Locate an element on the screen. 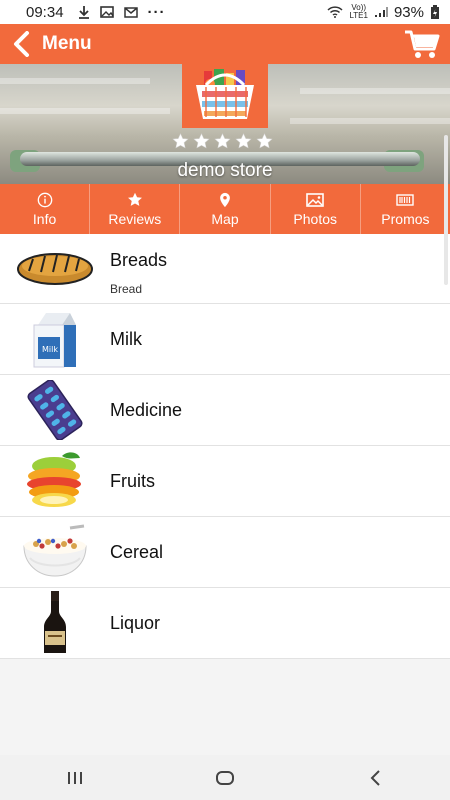 The image size is (450, 800). category-name: Milk is located at coordinates (126, 338).